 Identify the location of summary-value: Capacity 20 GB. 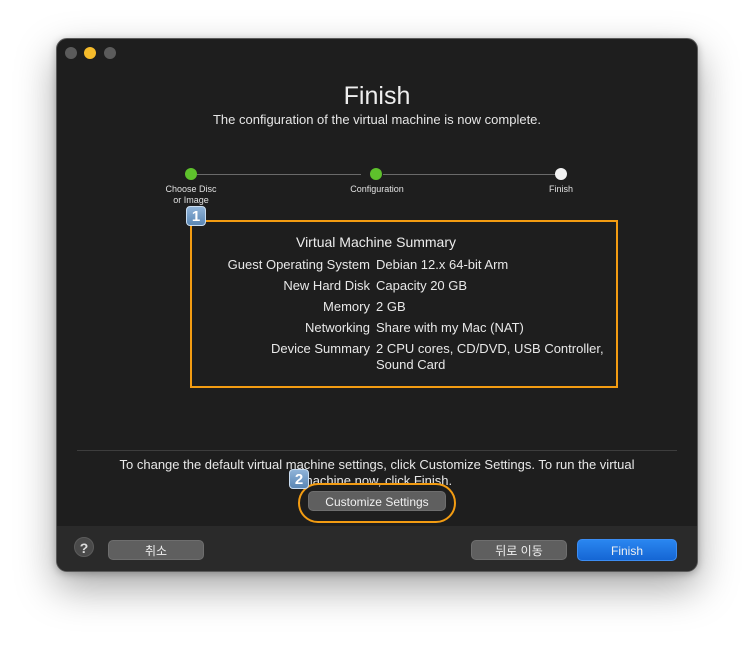
(422, 285).